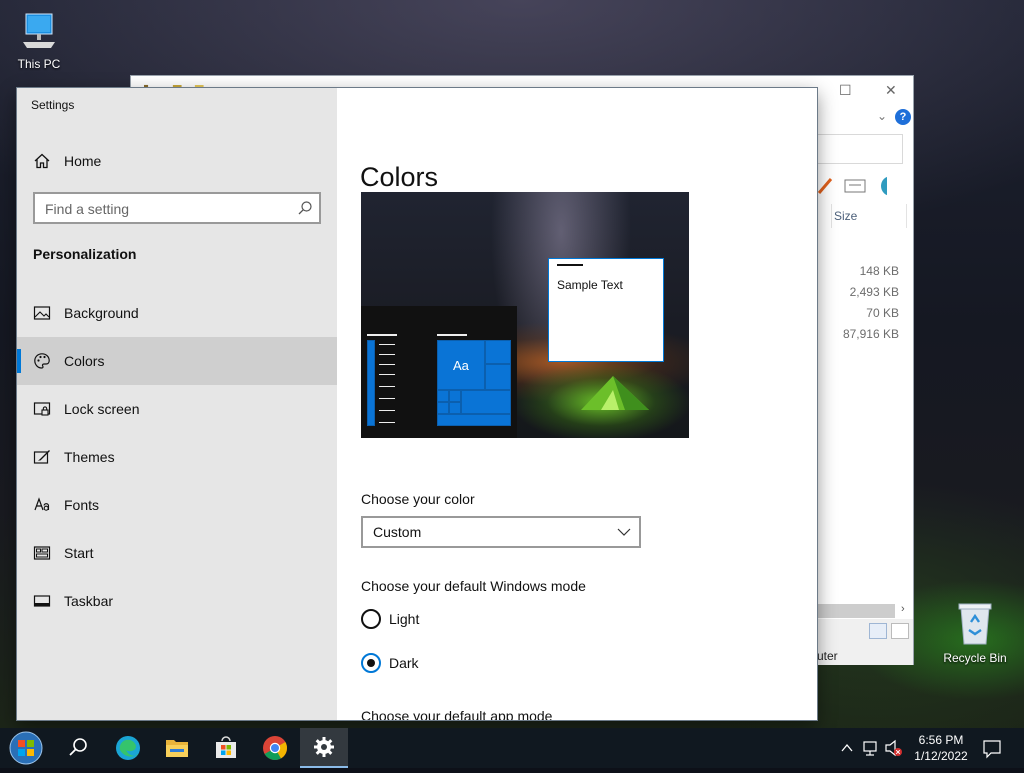  Describe the element at coordinates (399, 177) in the screenshot. I see `page-title: Colors` at that location.